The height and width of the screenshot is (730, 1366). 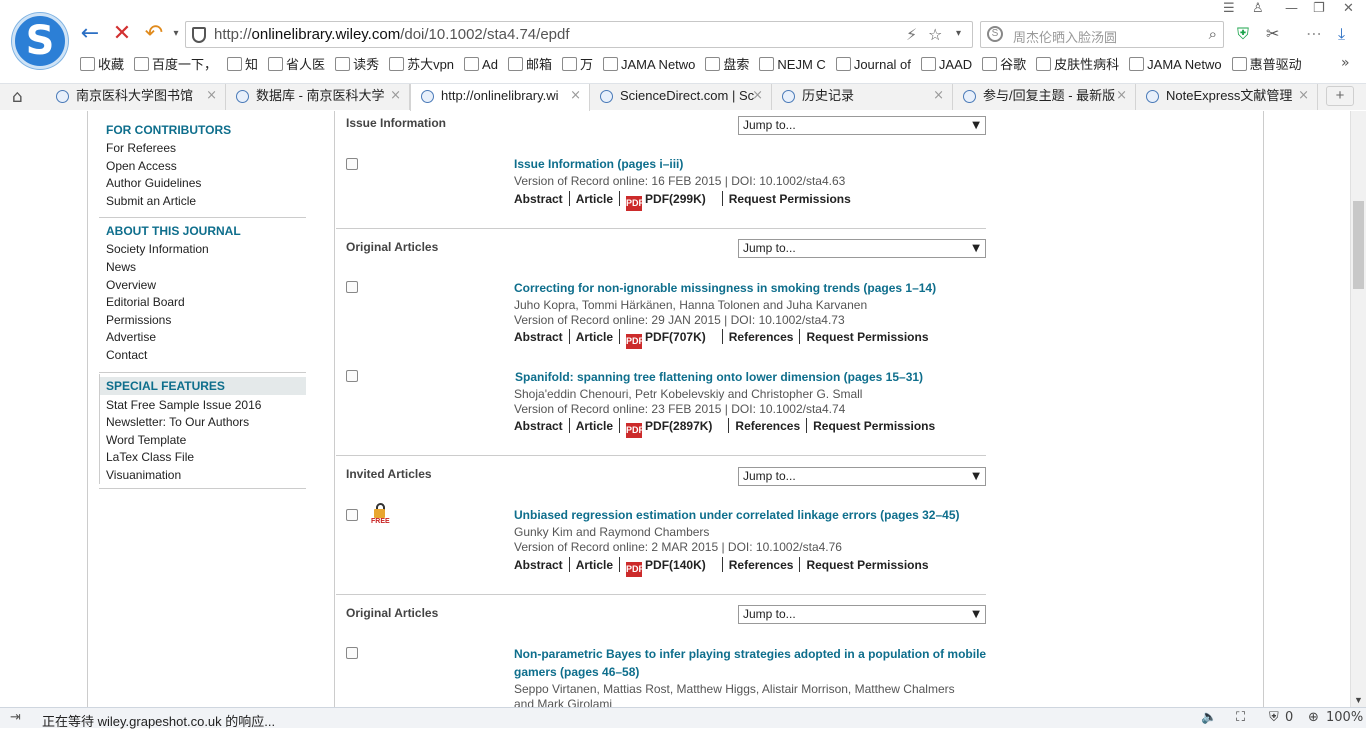 I want to click on browser-tab: ScienceDirect.com | Sc ×, so click(x=681, y=97).